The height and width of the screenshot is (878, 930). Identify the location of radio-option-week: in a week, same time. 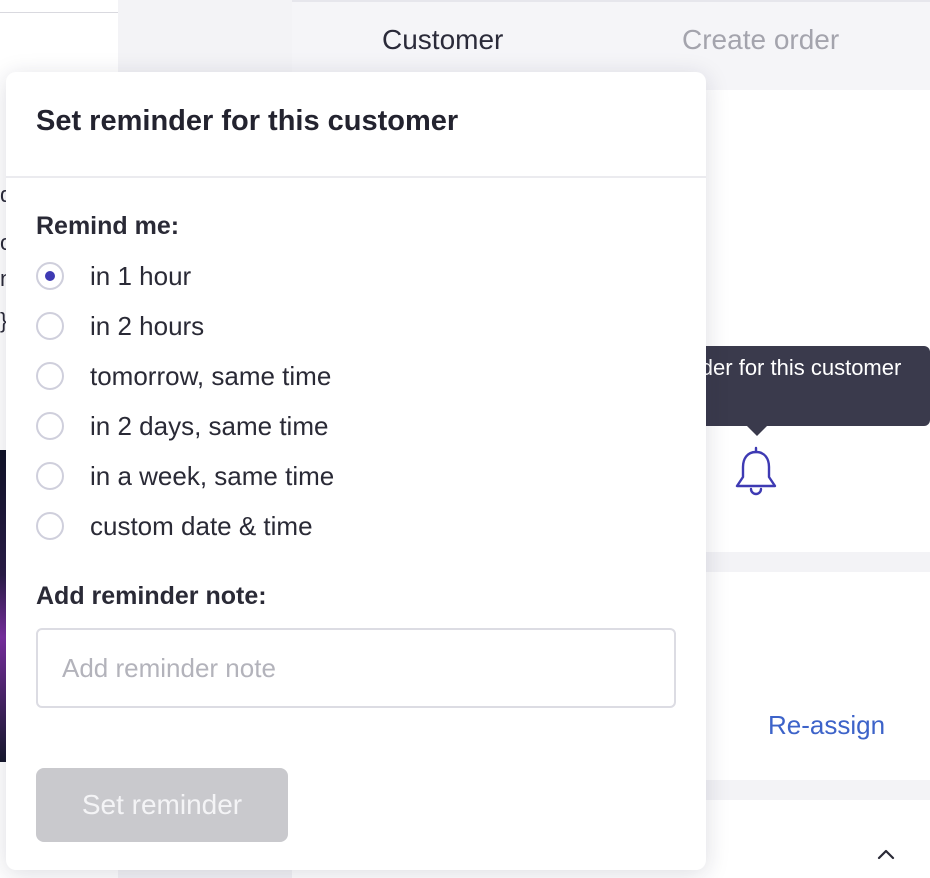
(185, 476).